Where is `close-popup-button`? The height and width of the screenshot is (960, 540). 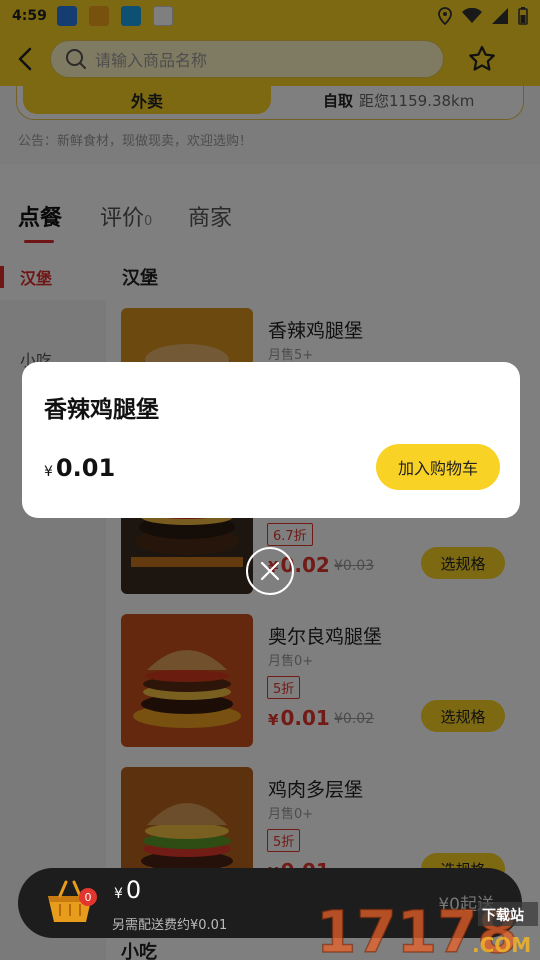
close-popup-button is located at coordinates (270, 571).